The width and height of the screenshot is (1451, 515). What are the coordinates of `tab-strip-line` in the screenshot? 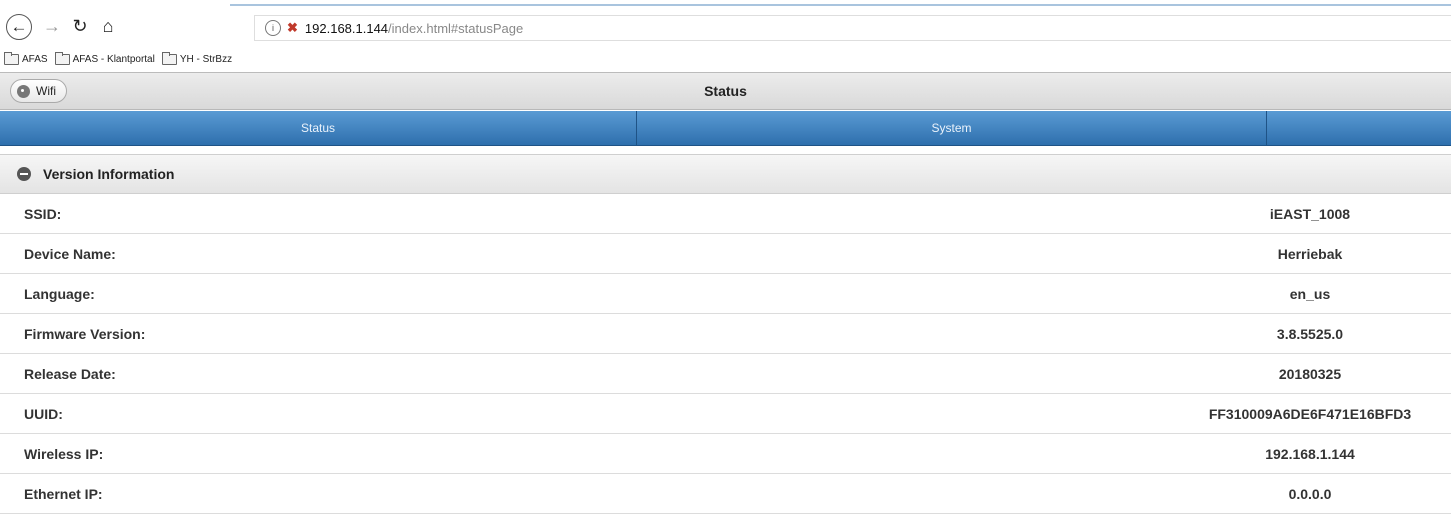 It's located at (840, 5).